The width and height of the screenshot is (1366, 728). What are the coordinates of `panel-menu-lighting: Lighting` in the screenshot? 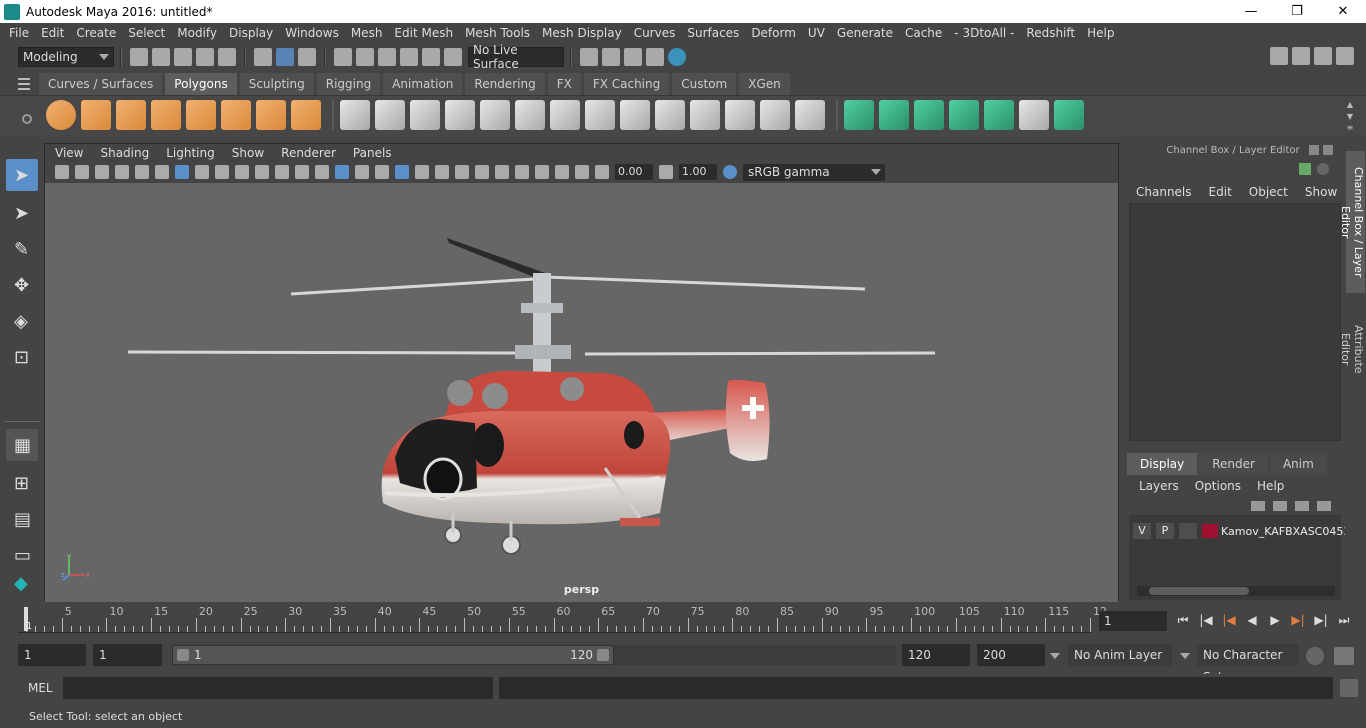 It's located at (190, 153).